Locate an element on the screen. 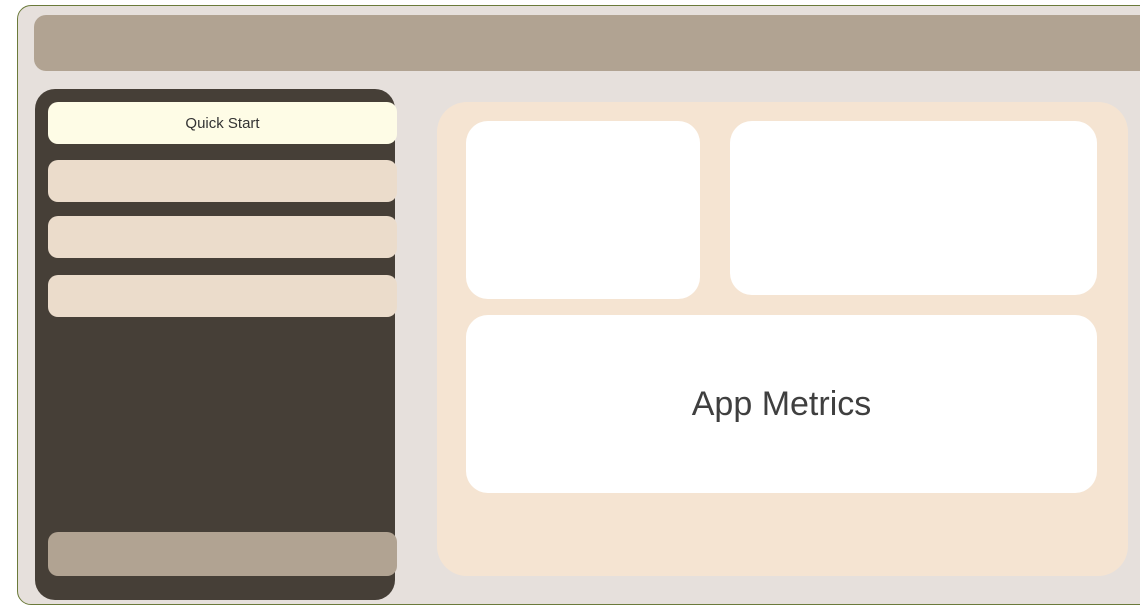 This screenshot has width=1140, height=609. sidebar-footer-button is located at coordinates (222, 554).